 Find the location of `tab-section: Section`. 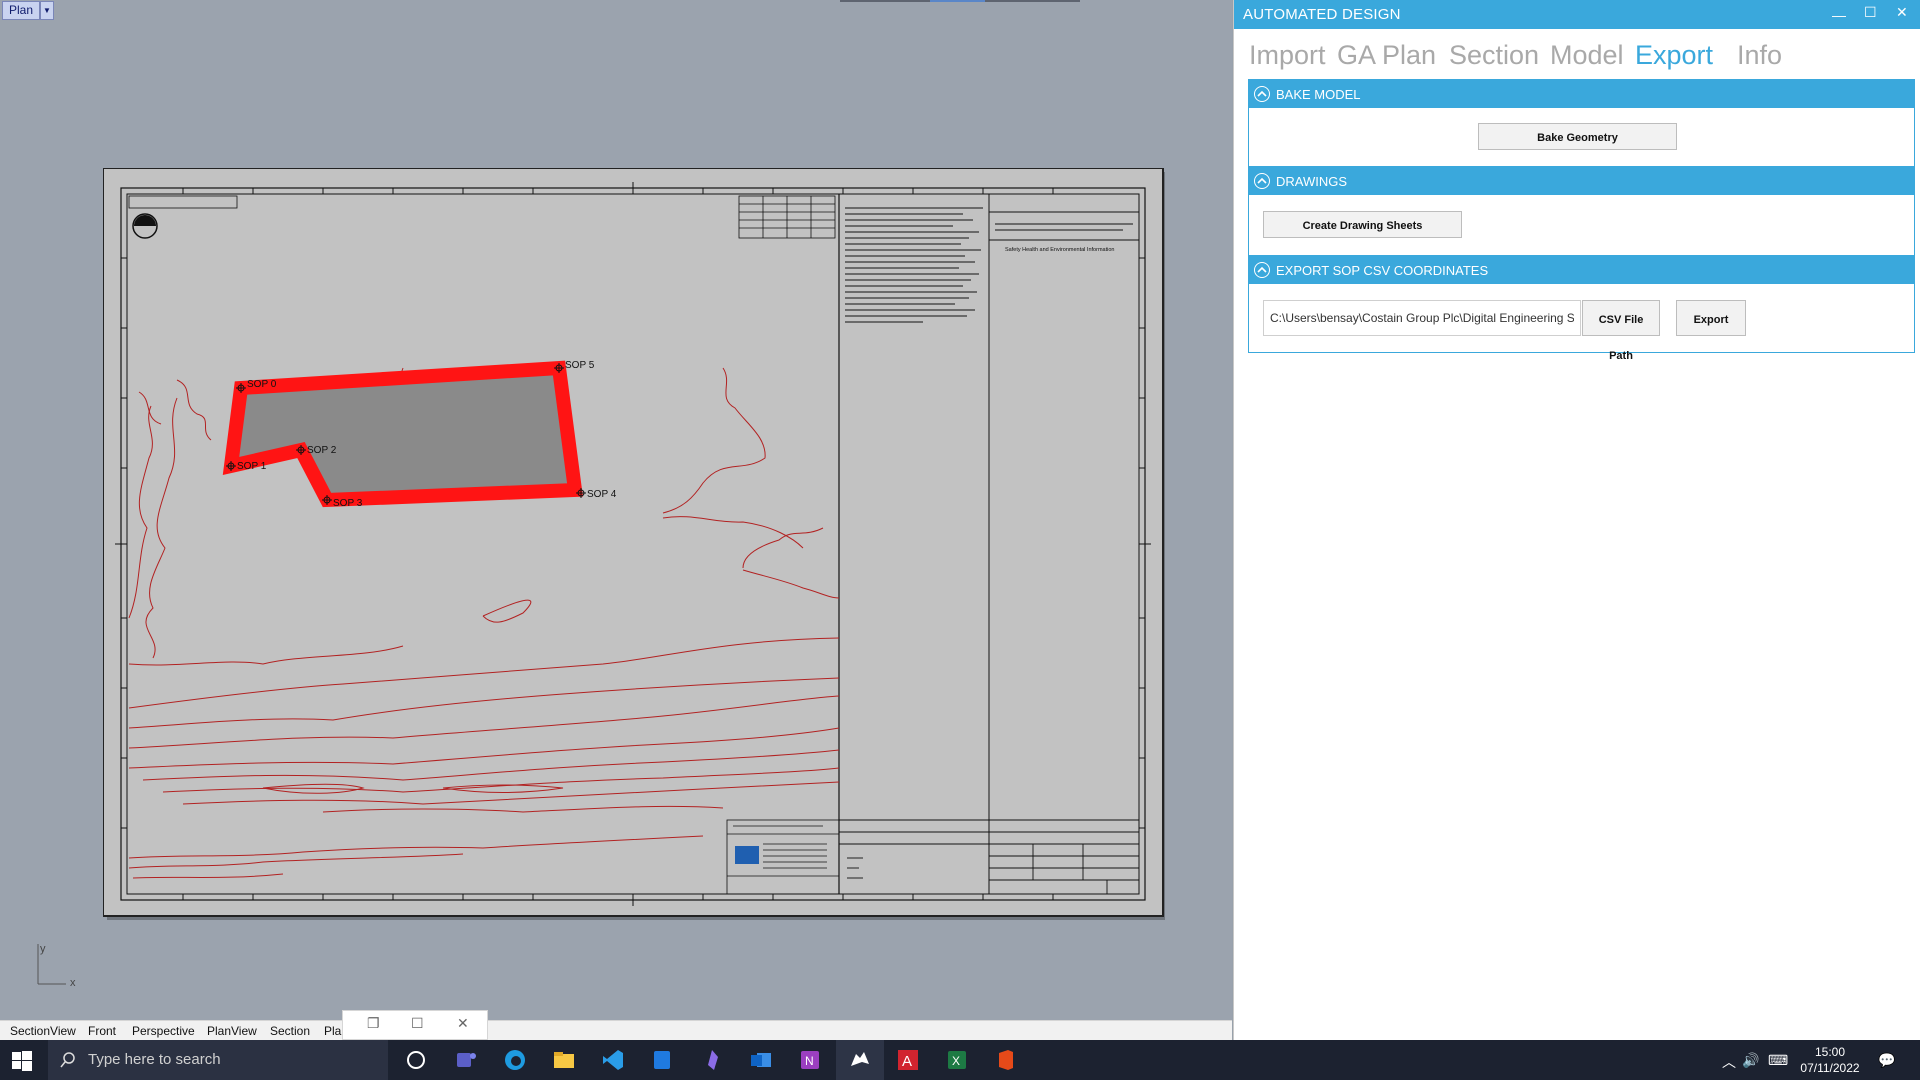

tab-section: Section is located at coordinates (1494, 55).